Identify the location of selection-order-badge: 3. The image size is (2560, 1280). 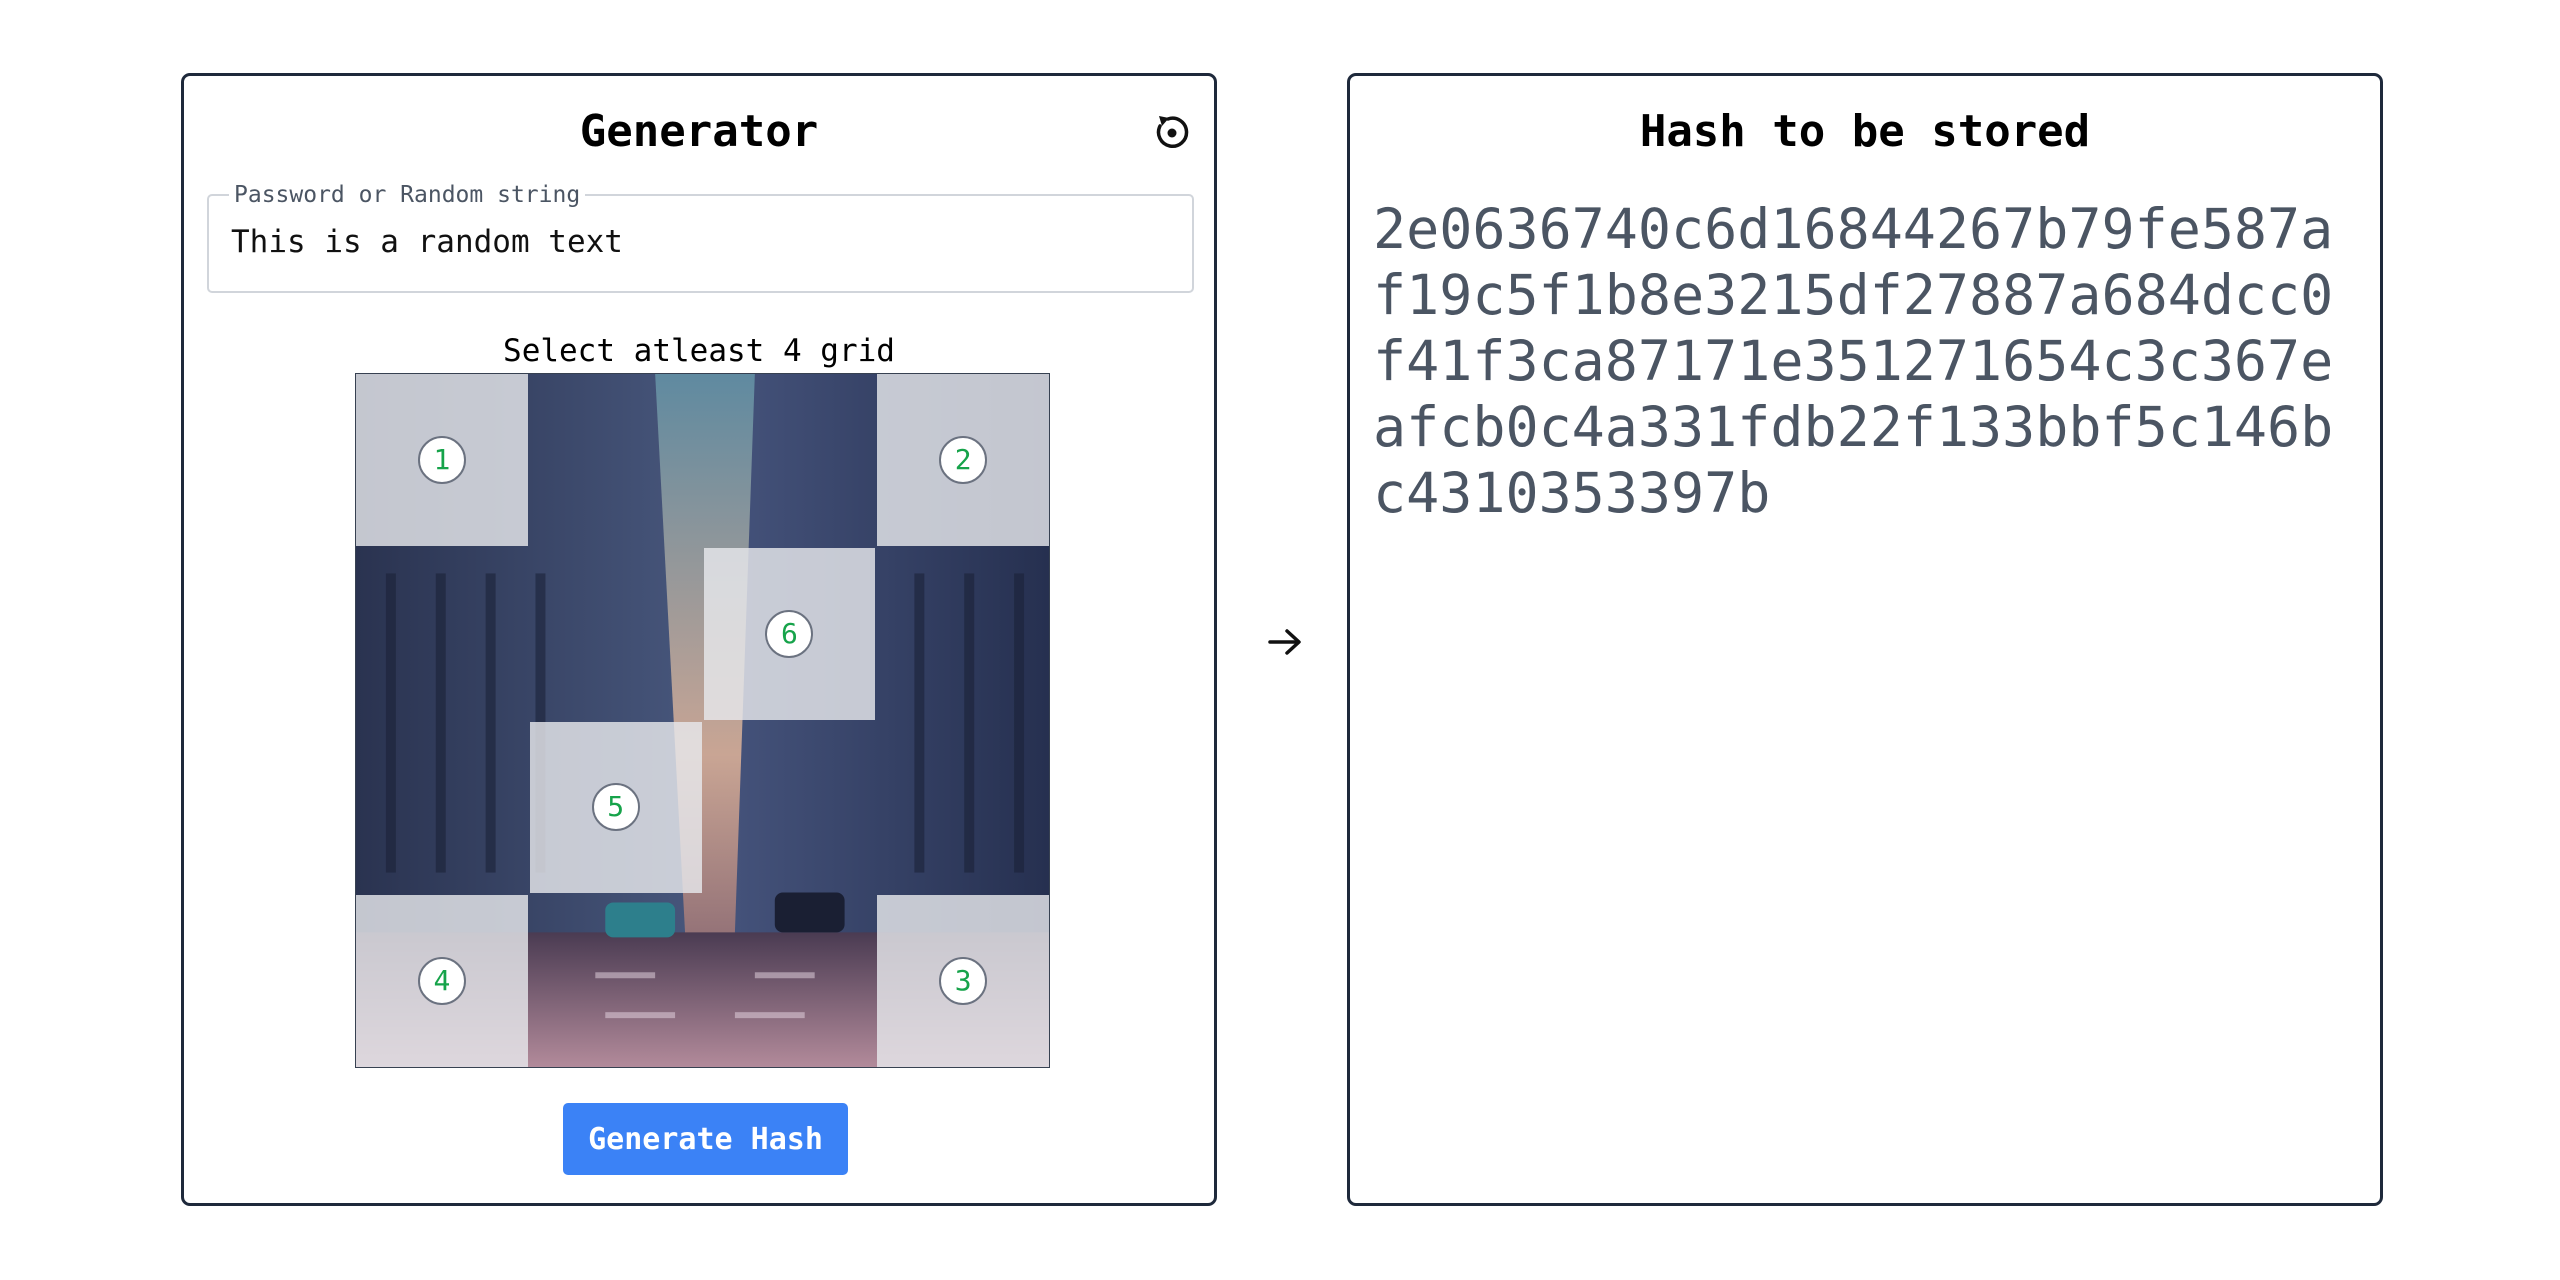
(963, 981).